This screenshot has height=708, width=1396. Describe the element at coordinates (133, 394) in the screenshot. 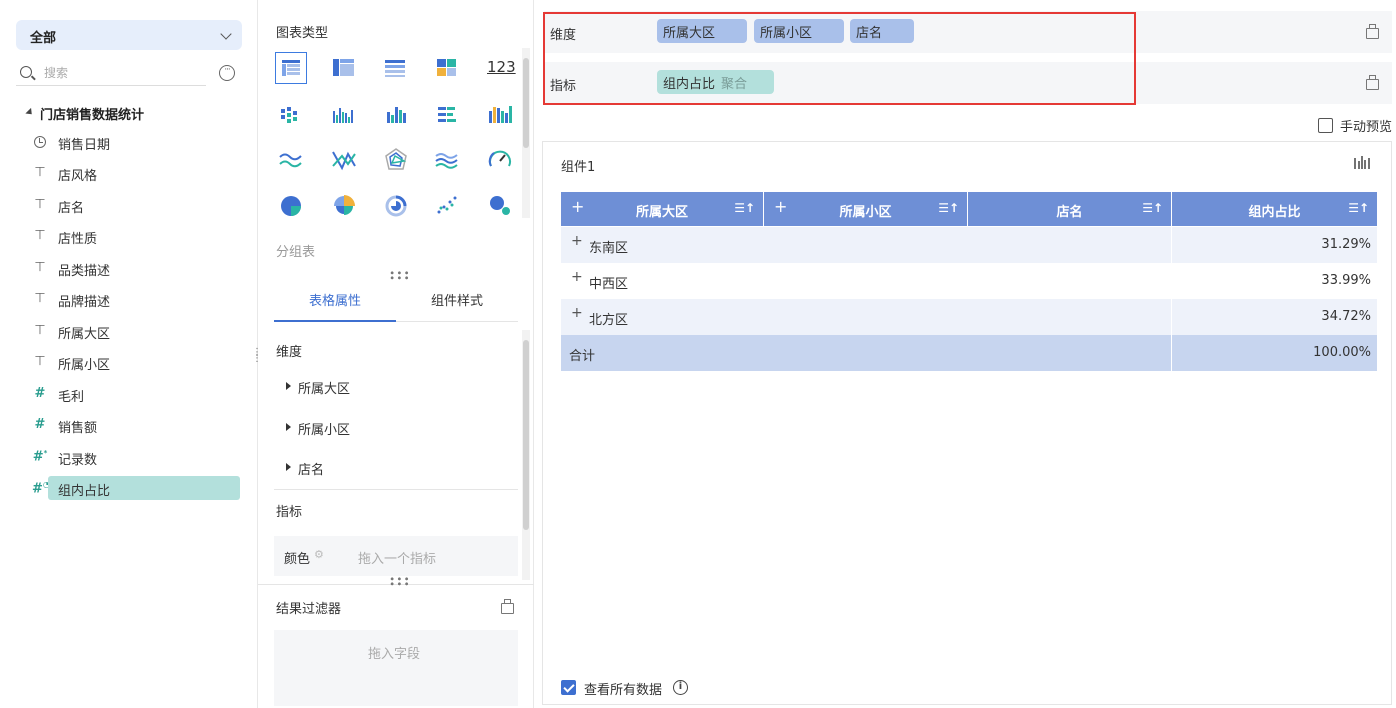

I see `field-item: # 毛利` at that location.